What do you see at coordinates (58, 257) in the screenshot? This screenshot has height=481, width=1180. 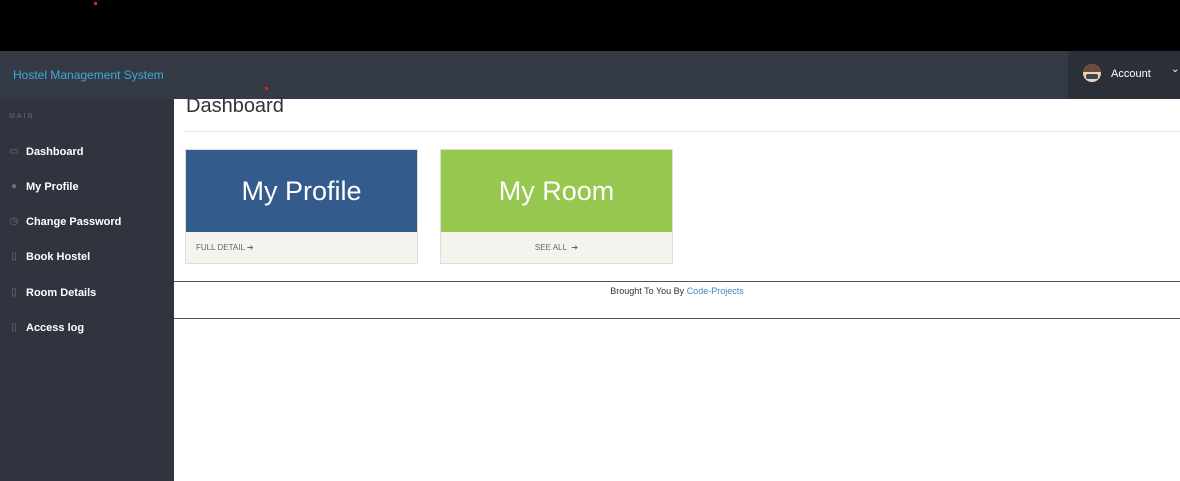 I see `sidebar-item-label: Book Hostel` at bounding box center [58, 257].